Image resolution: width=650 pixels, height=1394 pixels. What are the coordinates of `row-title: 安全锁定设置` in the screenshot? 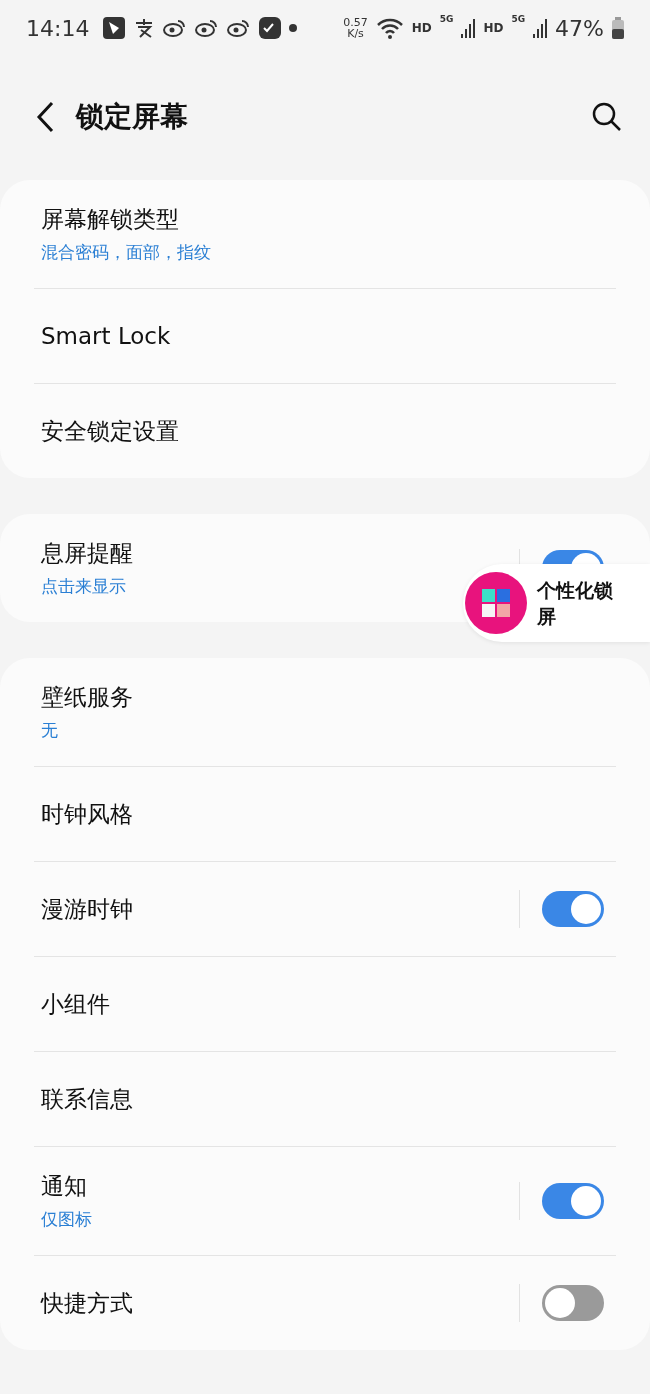 It's located at (110, 431).